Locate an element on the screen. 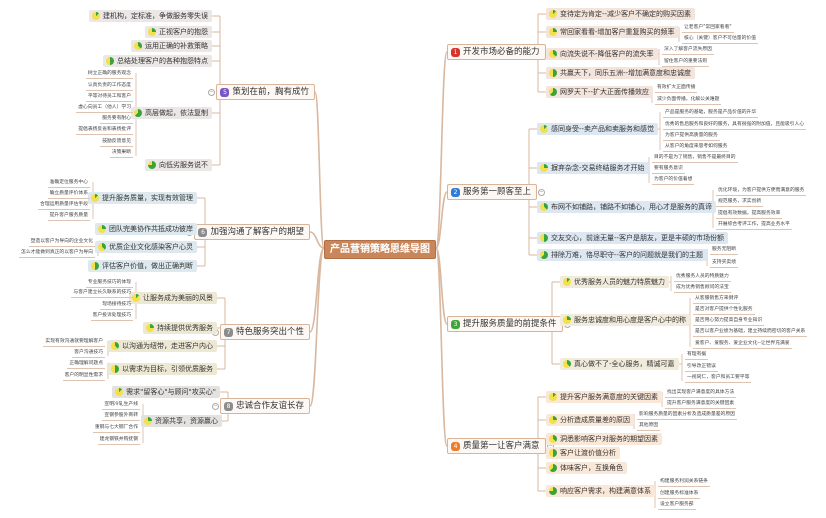 This screenshot has height=518, width=826. leaf-topic: 为客户提供高质量的服务 is located at coordinates (691, 136).